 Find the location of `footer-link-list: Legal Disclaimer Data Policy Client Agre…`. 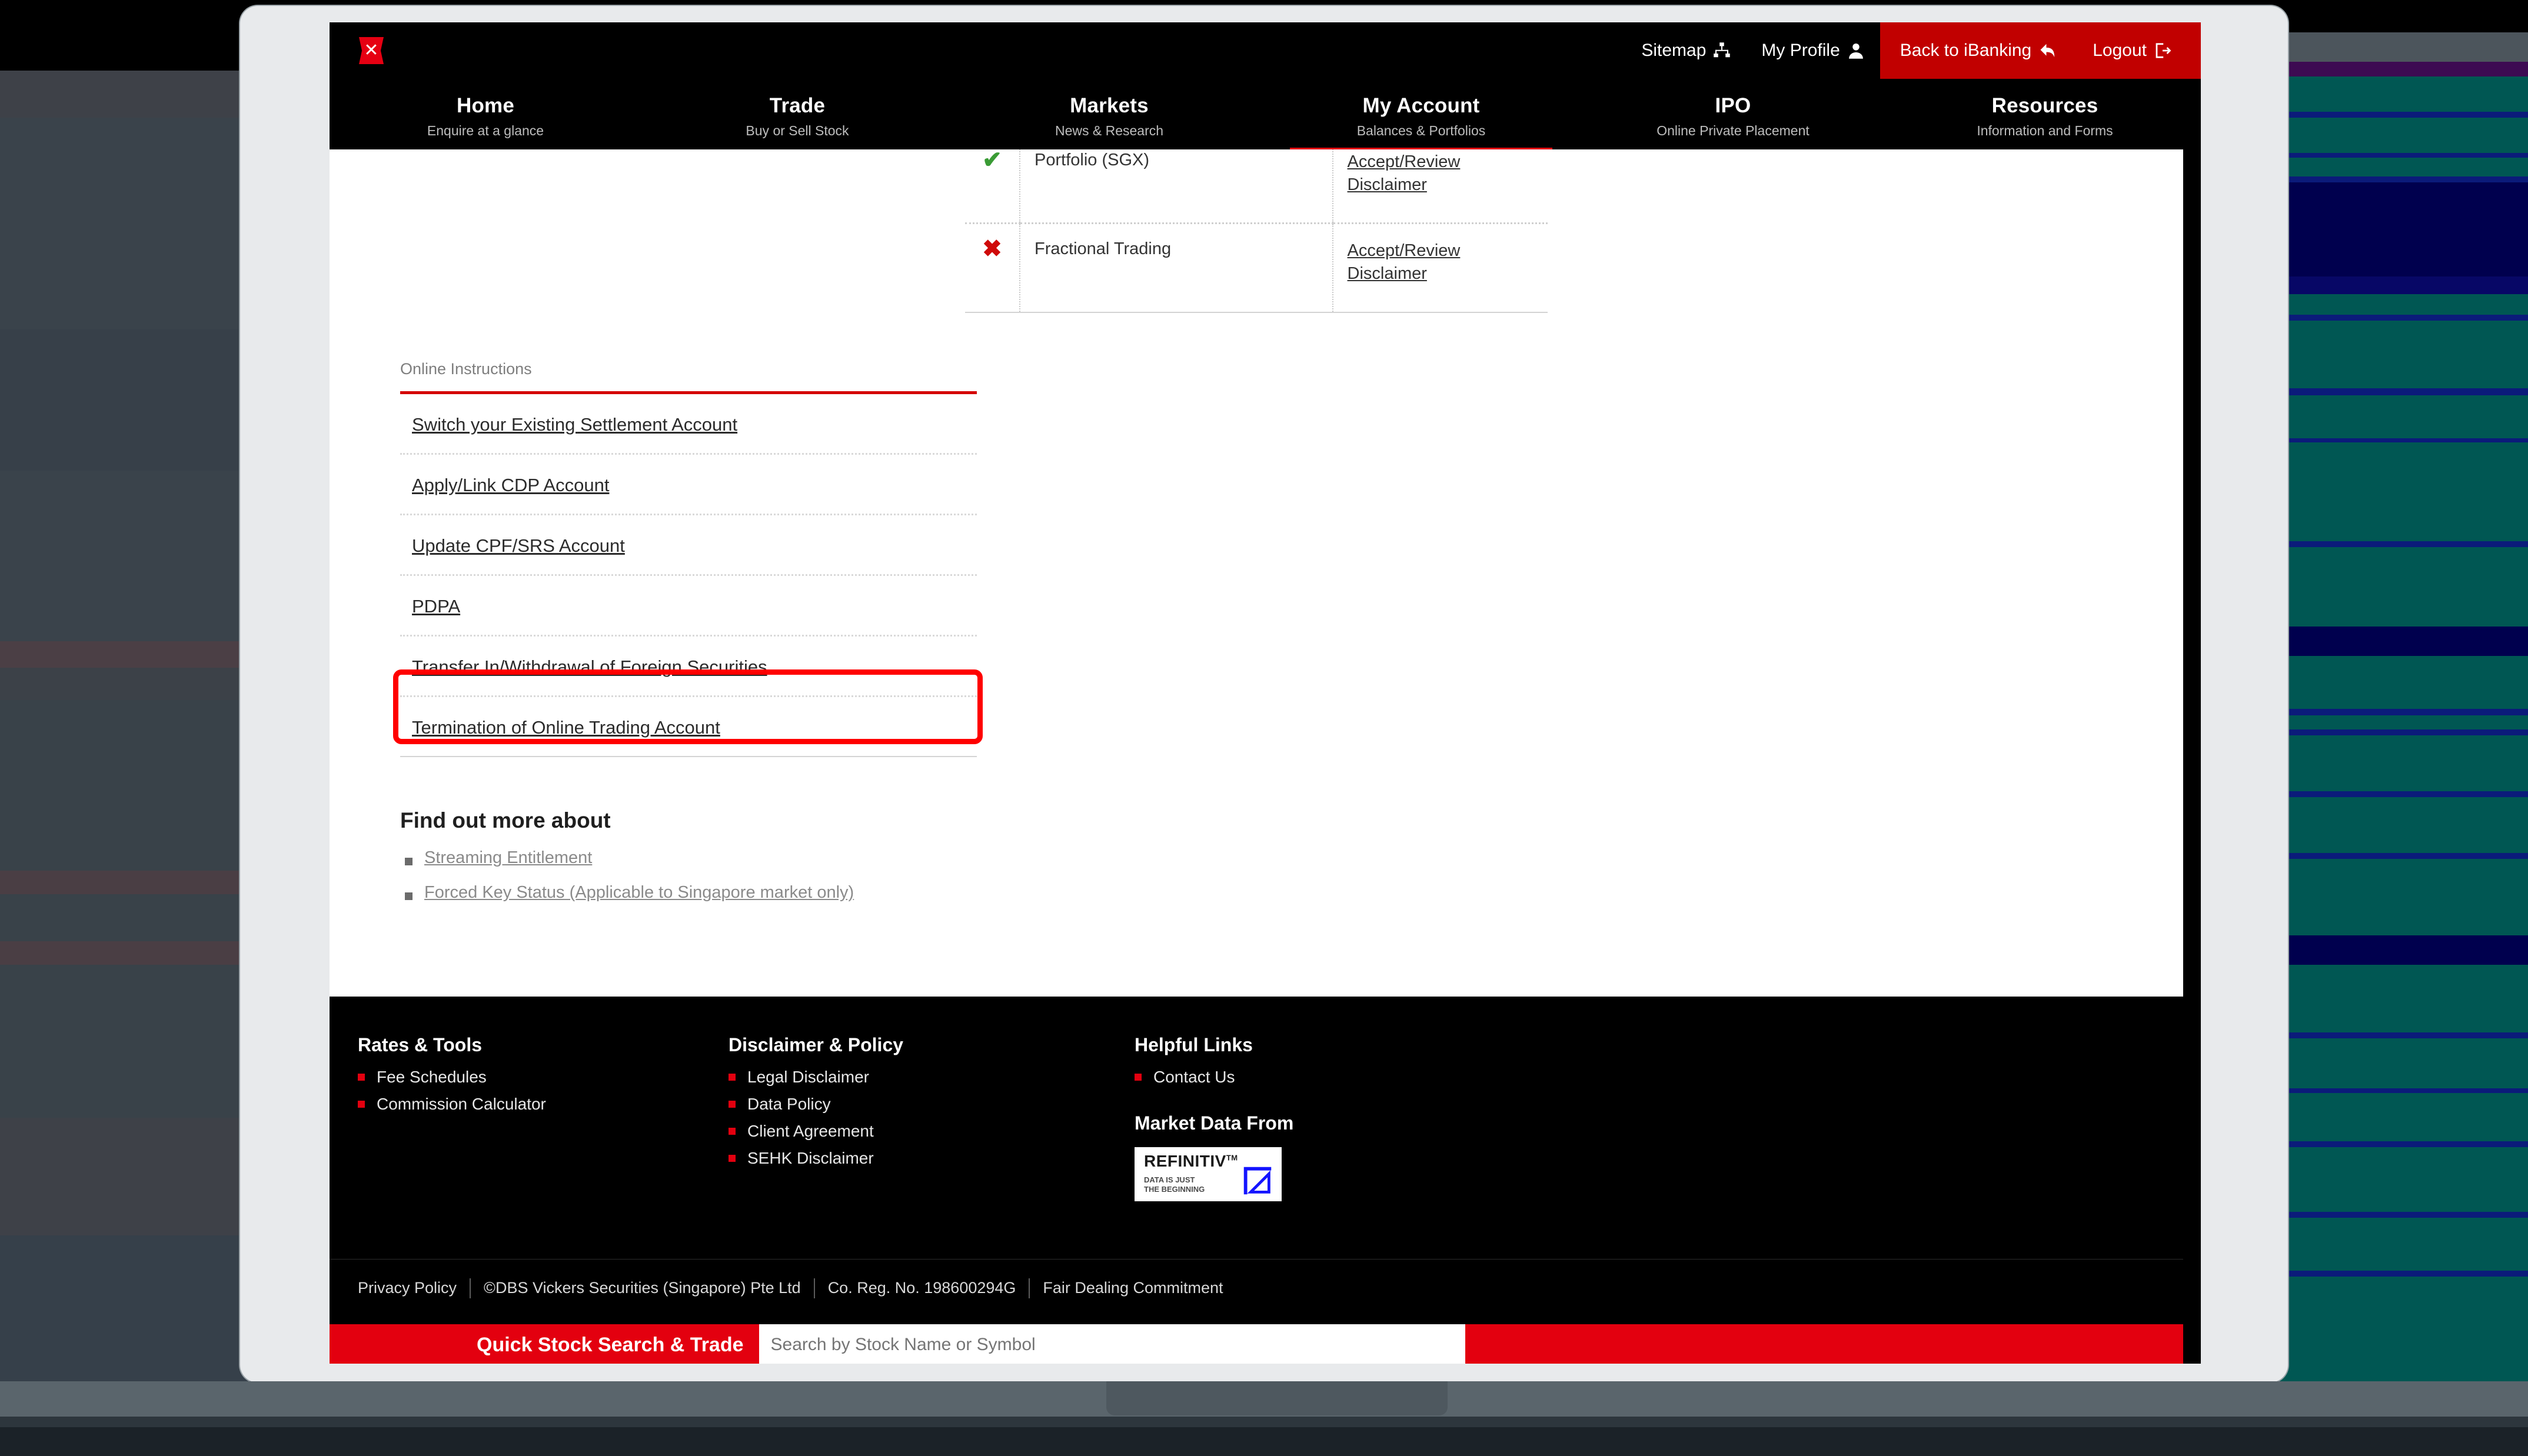

footer-link-list: Legal Disclaimer Data Policy Client Agre… is located at coordinates (932, 1118).